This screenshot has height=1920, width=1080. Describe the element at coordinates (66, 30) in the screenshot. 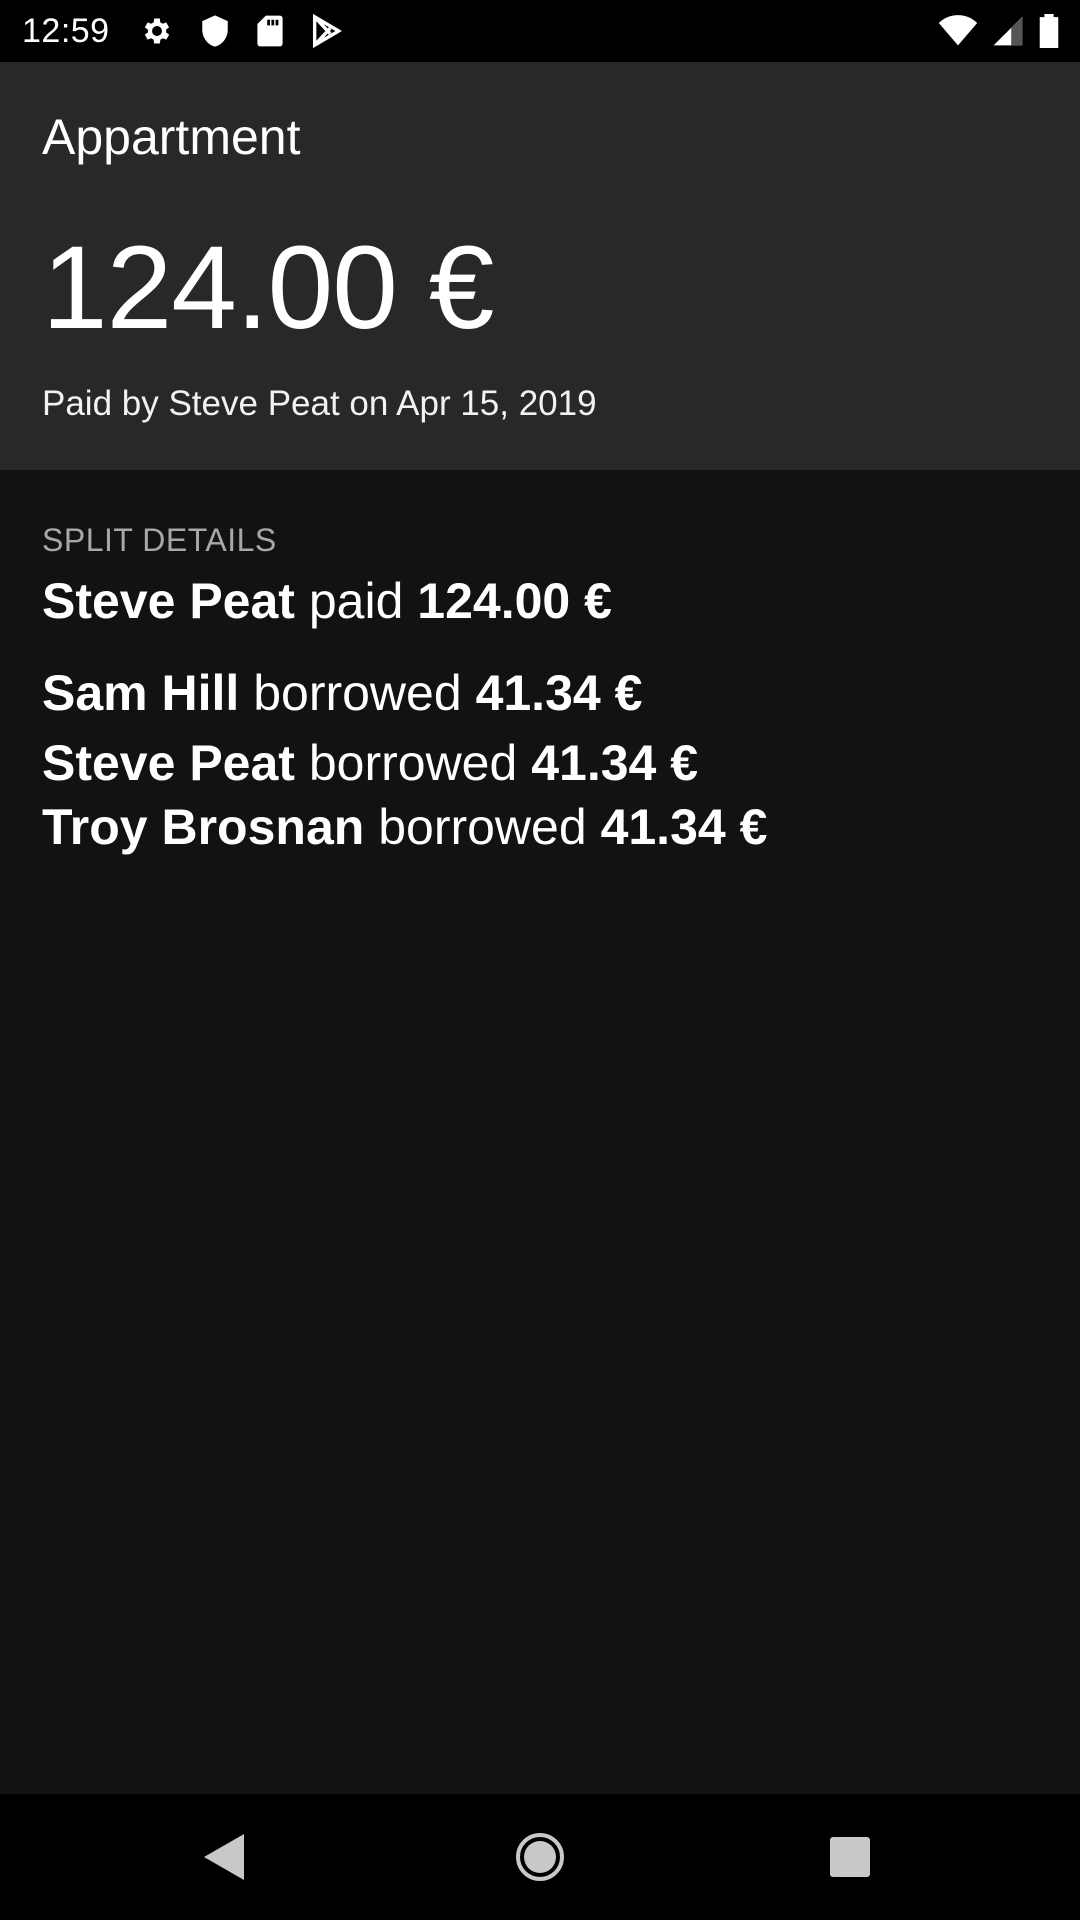

I see `status-time: 12:59` at that location.